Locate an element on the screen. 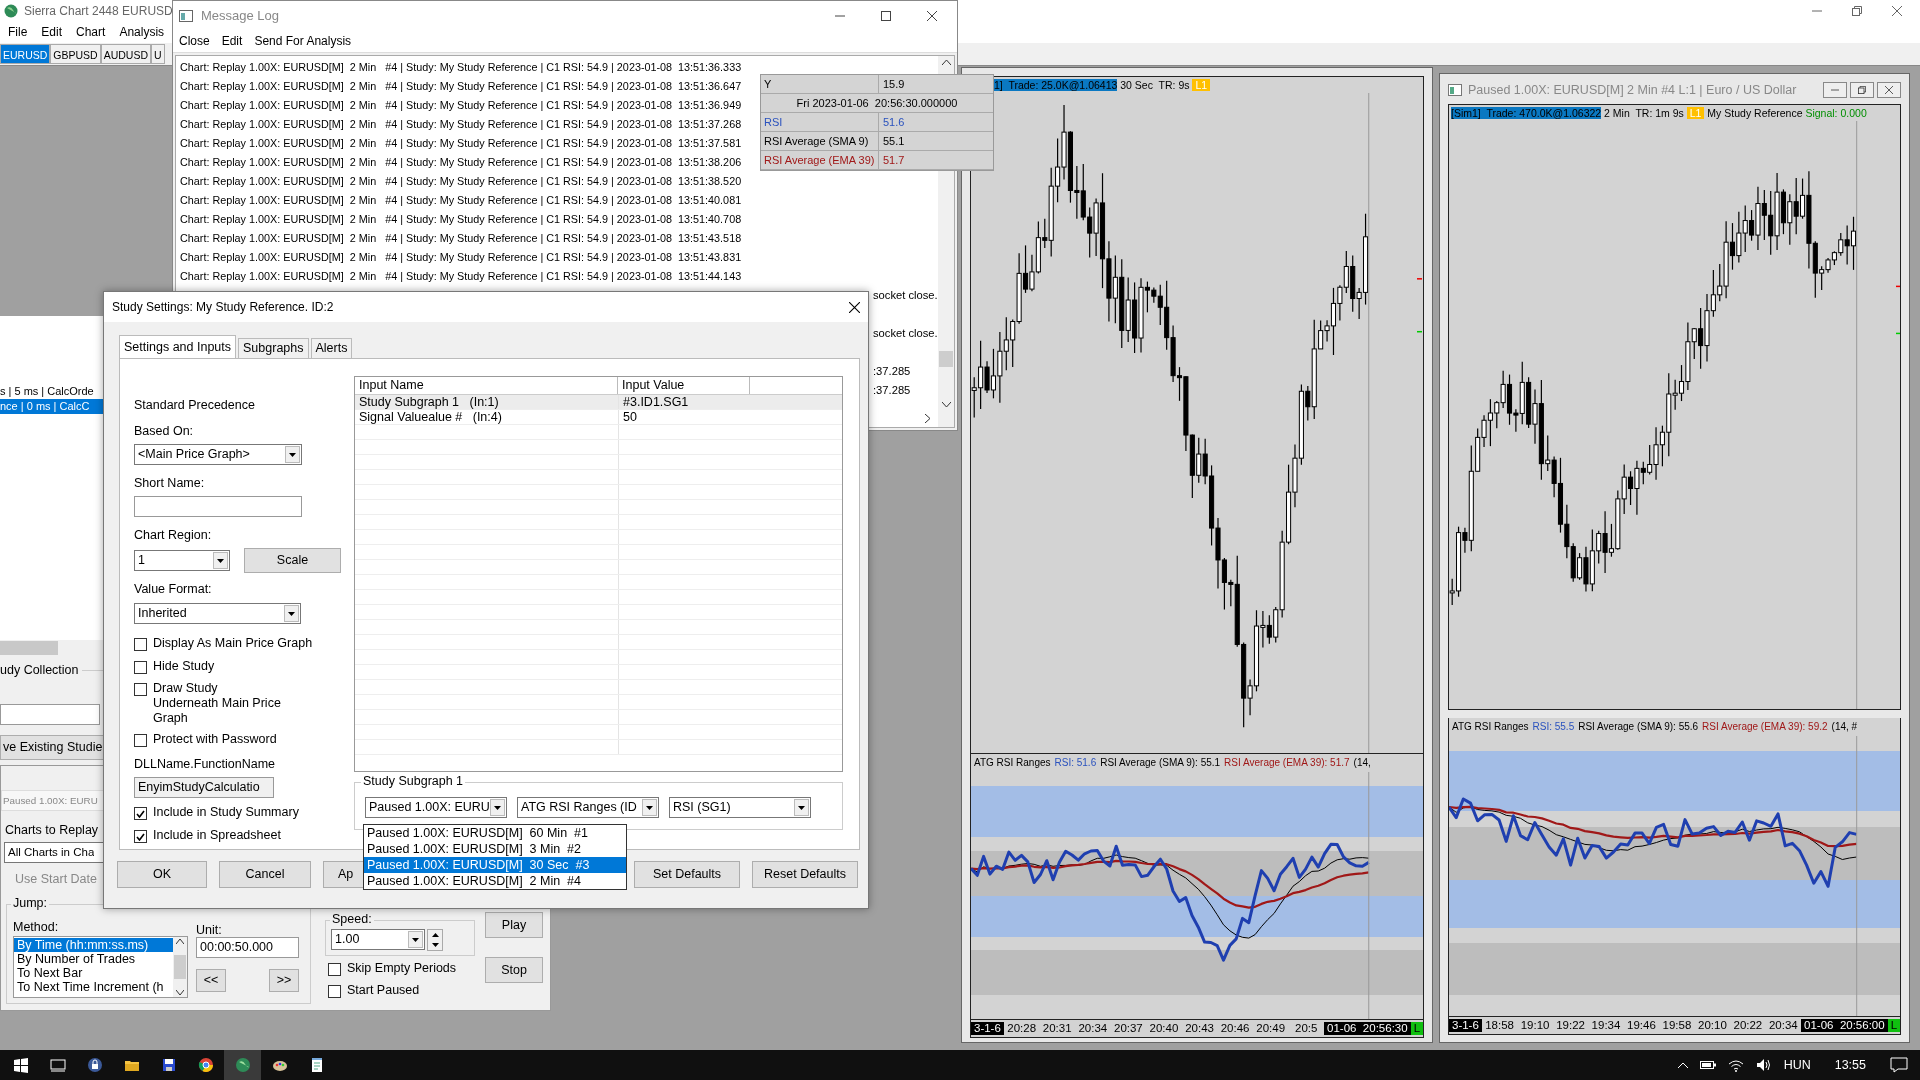 The width and height of the screenshot is (1920, 1080). field-label: Value Format: is located at coordinates (173, 589).